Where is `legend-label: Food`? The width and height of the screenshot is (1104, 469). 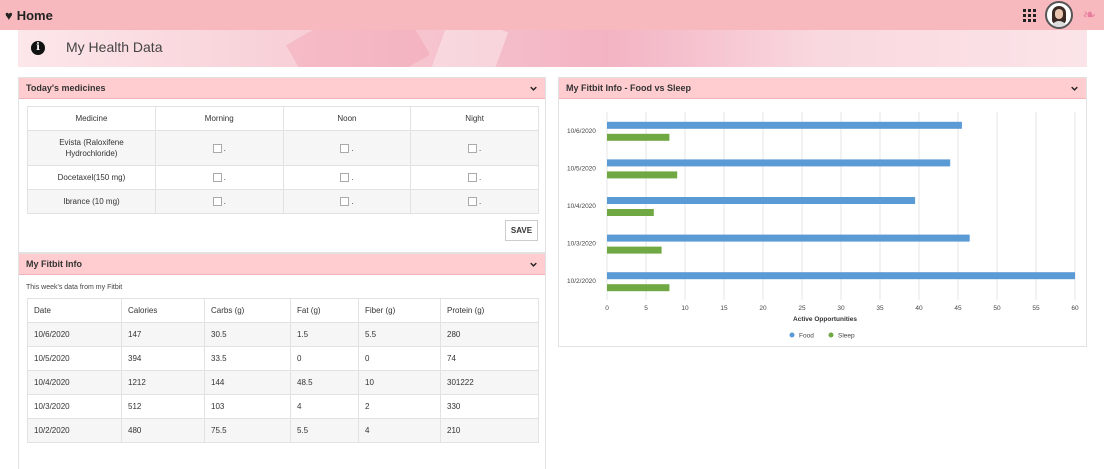 legend-label: Food is located at coordinates (806, 336).